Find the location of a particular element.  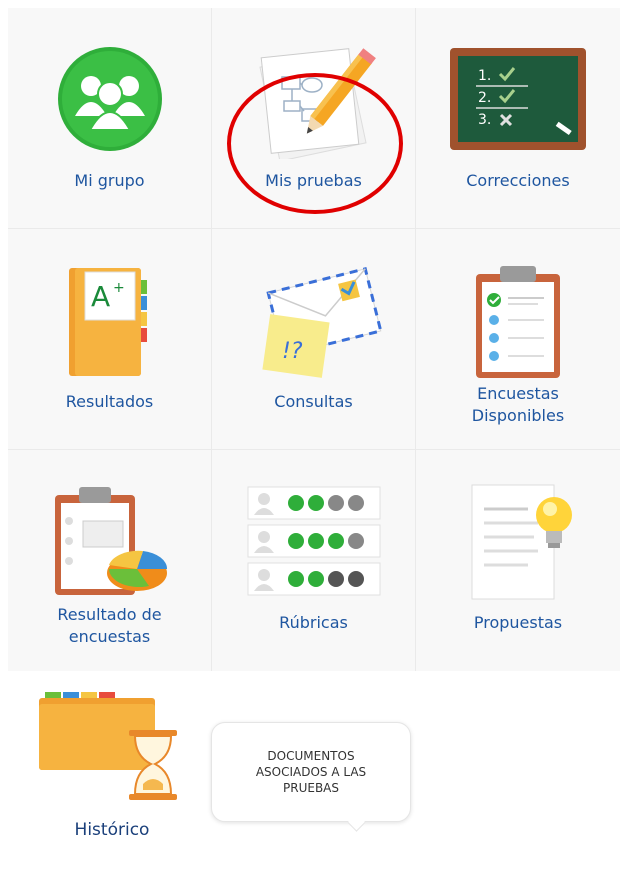

tile-label: Mi grupo is located at coordinates (109, 180).